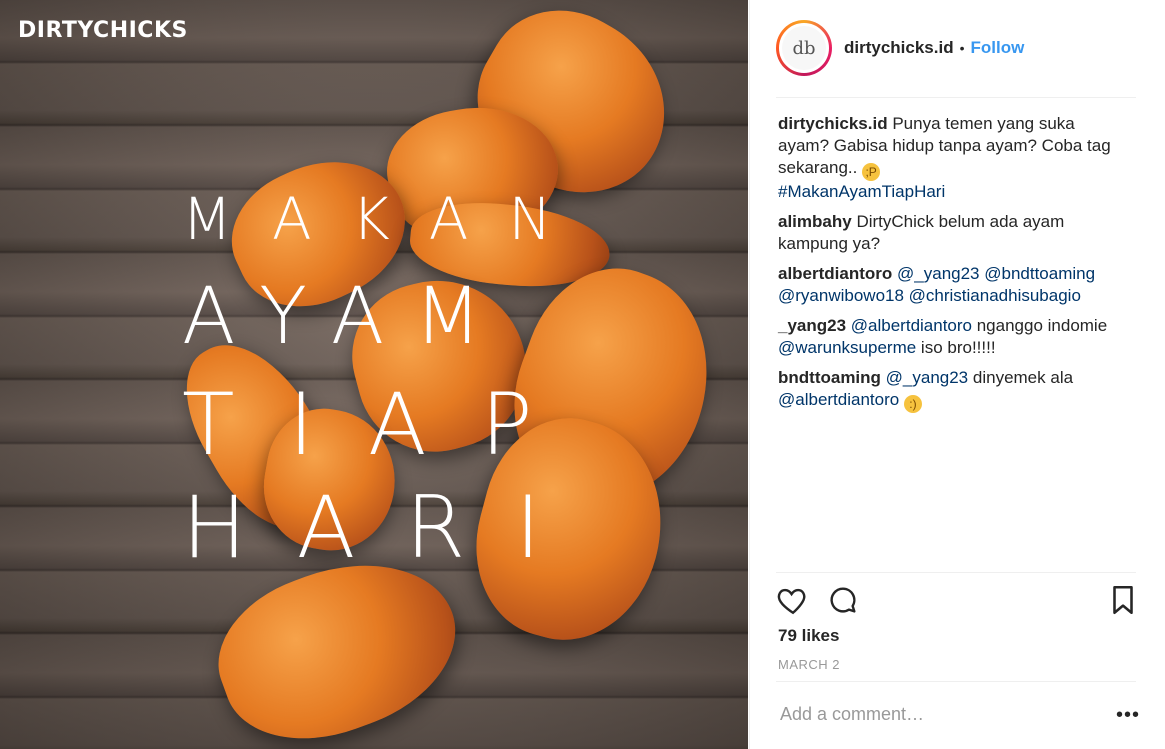 This screenshot has width=1165, height=749. What do you see at coordinates (793, 600) in the screenshot?
I see `heart-icon` at bounding box center [793, 600].